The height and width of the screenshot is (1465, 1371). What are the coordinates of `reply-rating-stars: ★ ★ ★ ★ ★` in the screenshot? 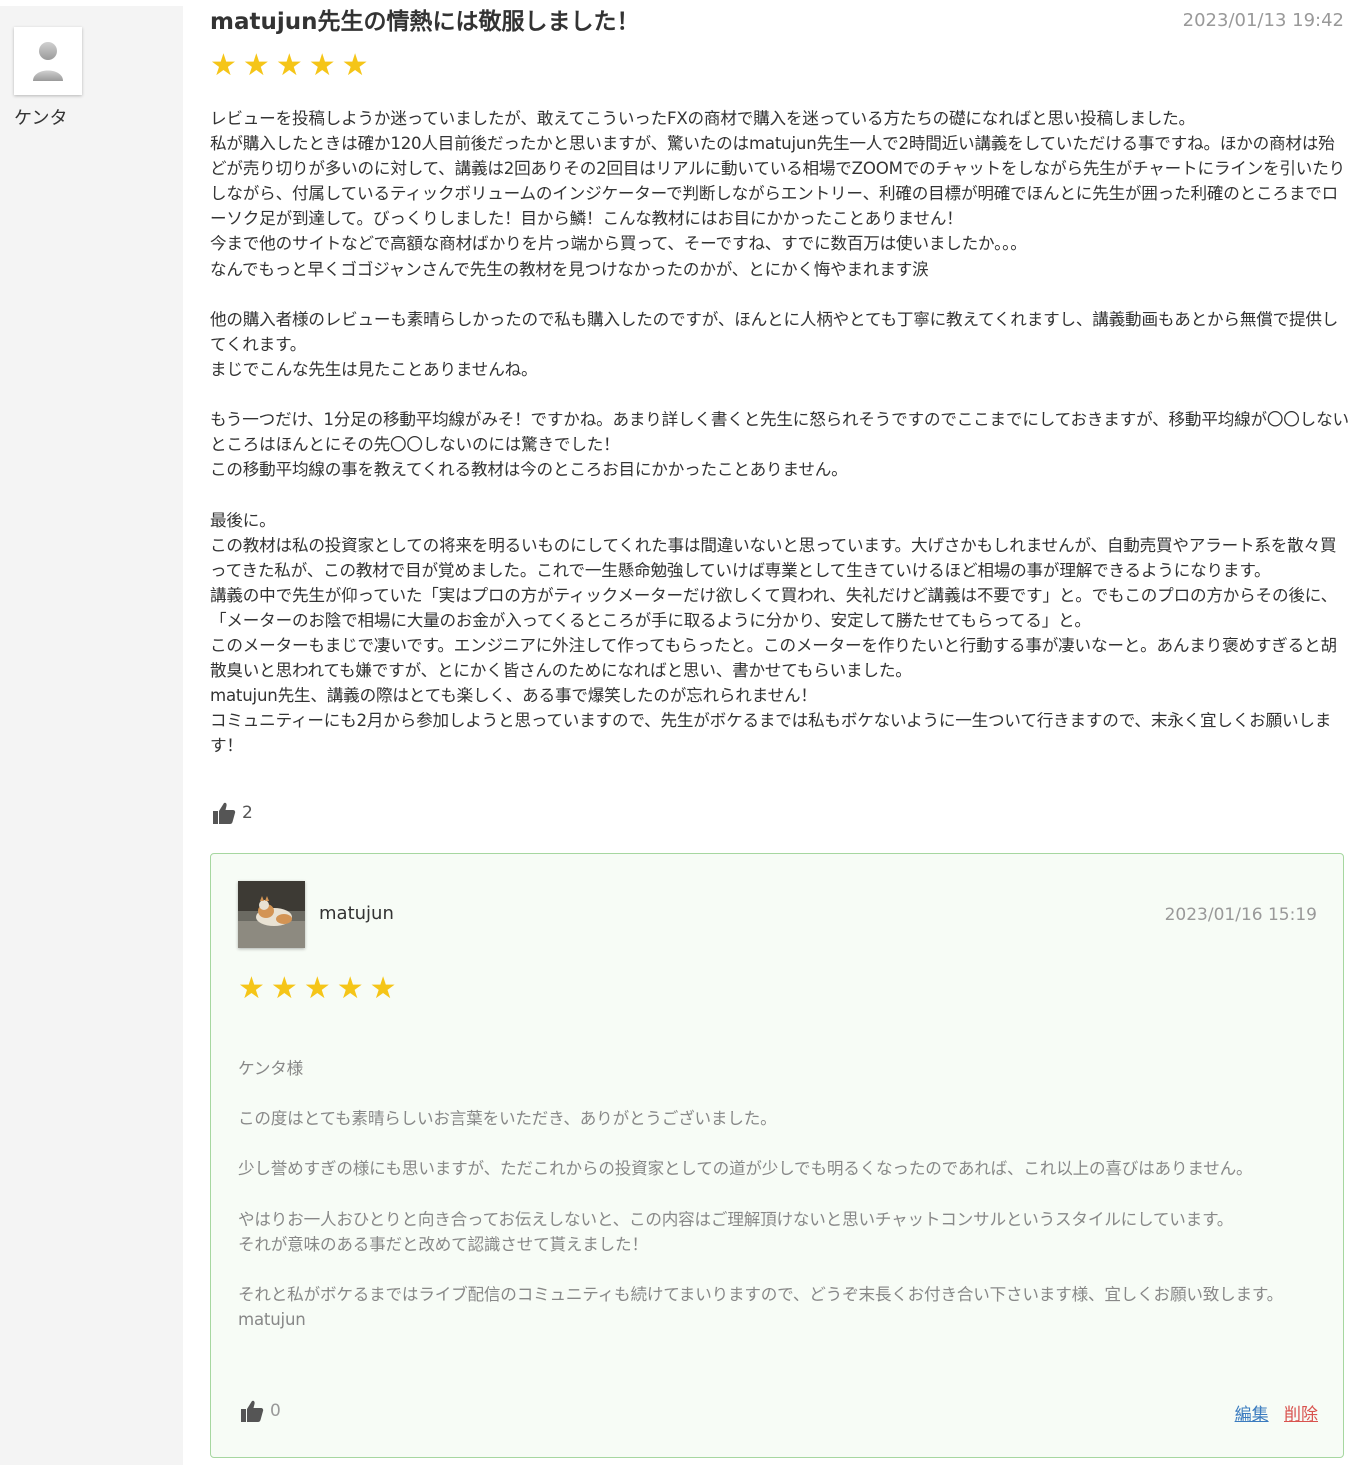 It's located at (317, 989).